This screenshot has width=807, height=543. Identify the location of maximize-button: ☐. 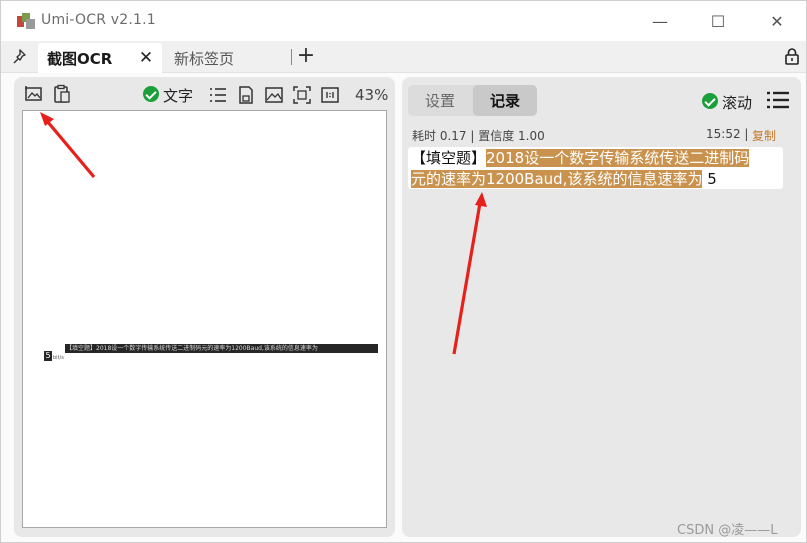
(718, 21).